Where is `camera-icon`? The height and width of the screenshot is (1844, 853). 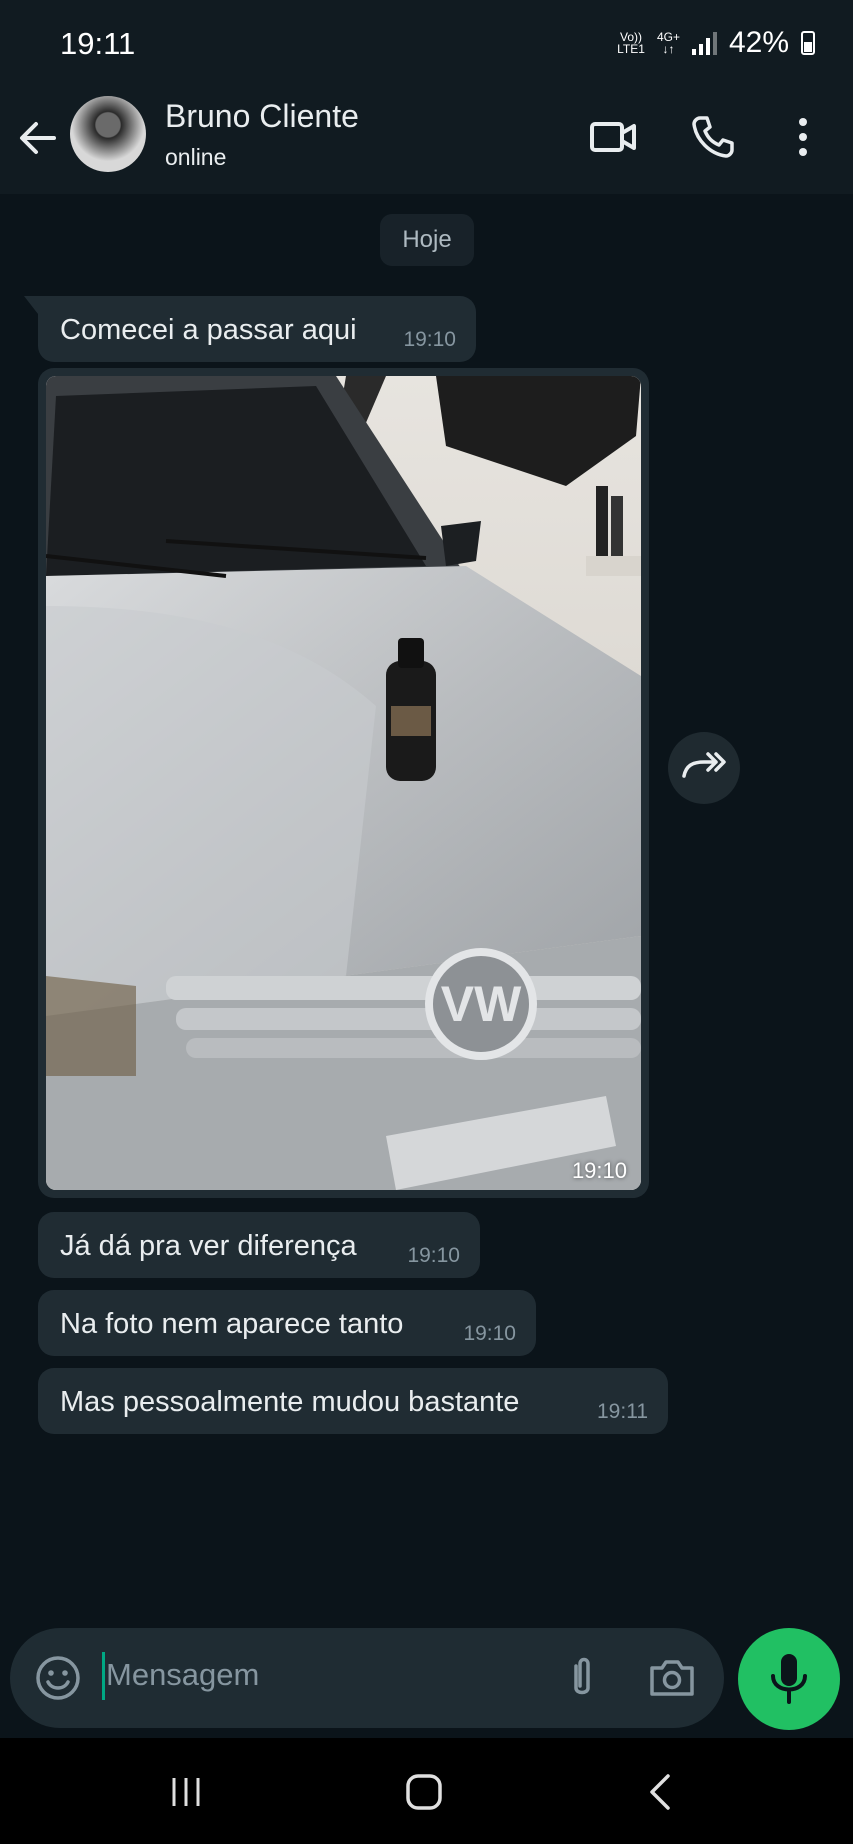 camera-icon is located at coordinates (672, 1678).